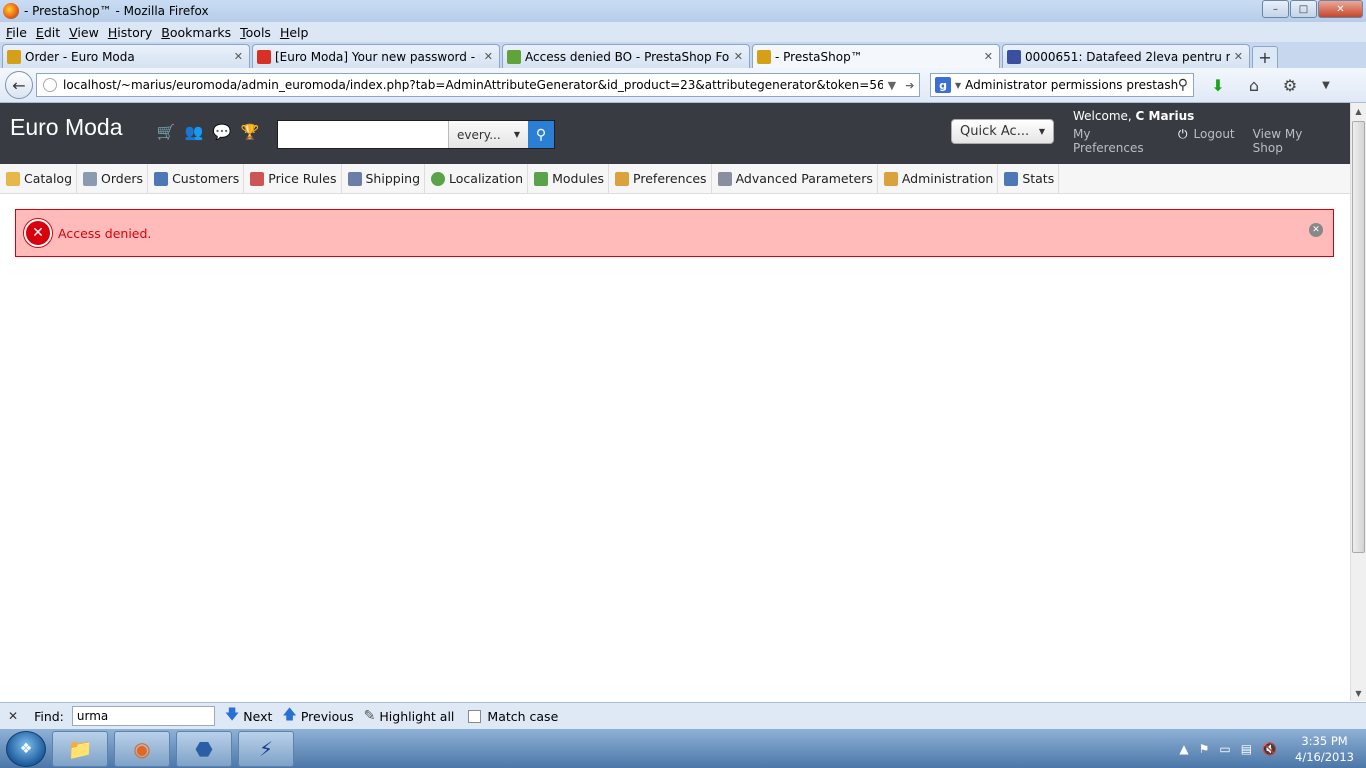 The image size is (1366, 768). What do you see at coordinates (249, 716) in the screenshot?
I see `find-next-button: 🡇 Next` at bounding box center [249, 716].